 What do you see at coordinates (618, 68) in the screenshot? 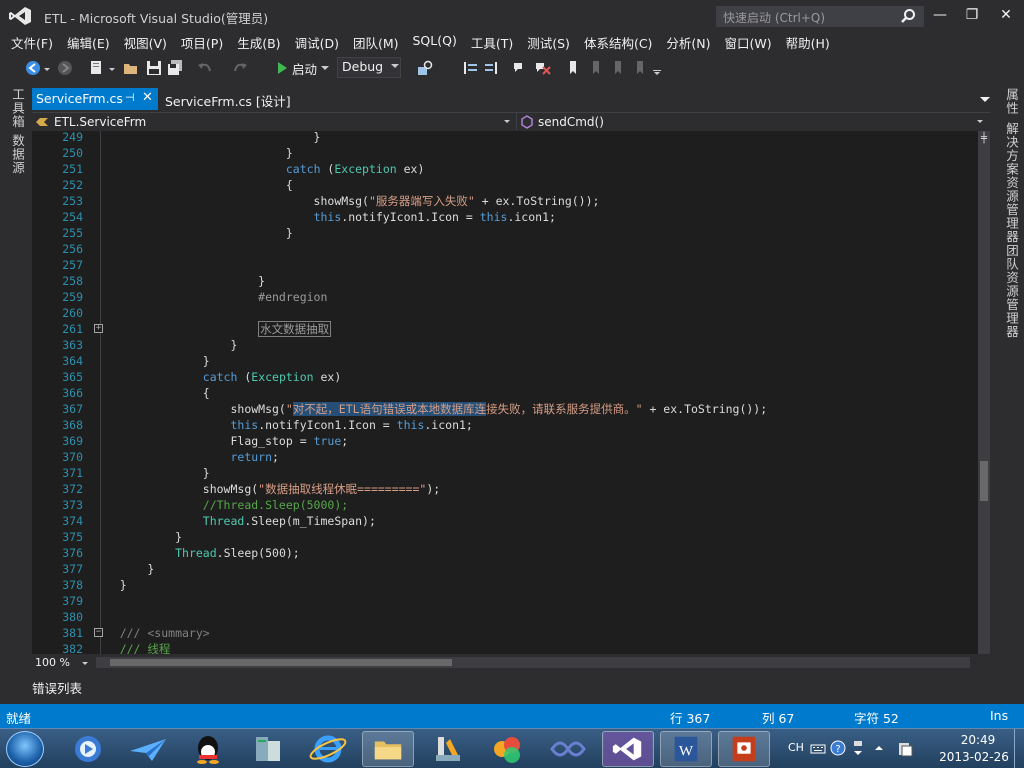
I see `next-bookmark-icon` at bounding box center [618, 68].